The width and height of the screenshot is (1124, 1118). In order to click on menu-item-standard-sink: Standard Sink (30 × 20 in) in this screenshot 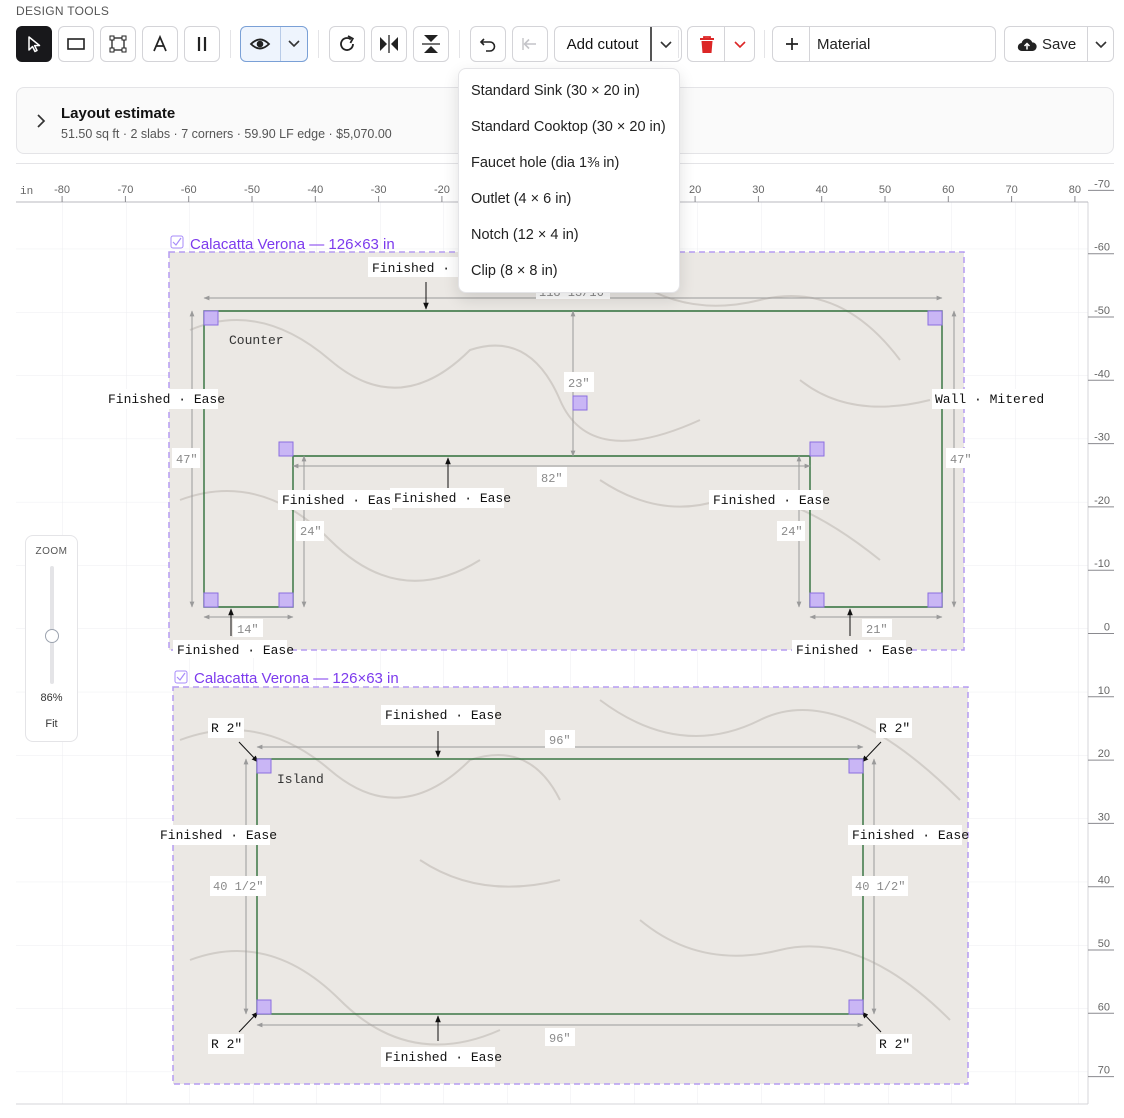, I will do `click(569, 91)`.